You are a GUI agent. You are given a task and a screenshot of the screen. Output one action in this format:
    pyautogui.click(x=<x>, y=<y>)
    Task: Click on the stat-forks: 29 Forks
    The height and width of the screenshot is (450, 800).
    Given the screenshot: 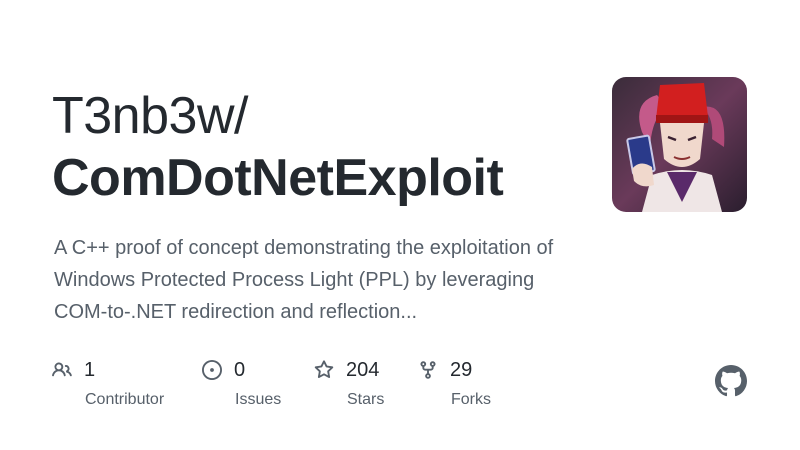 What is the action you would take?
    pyautogui.click(x=454, y=383)
    